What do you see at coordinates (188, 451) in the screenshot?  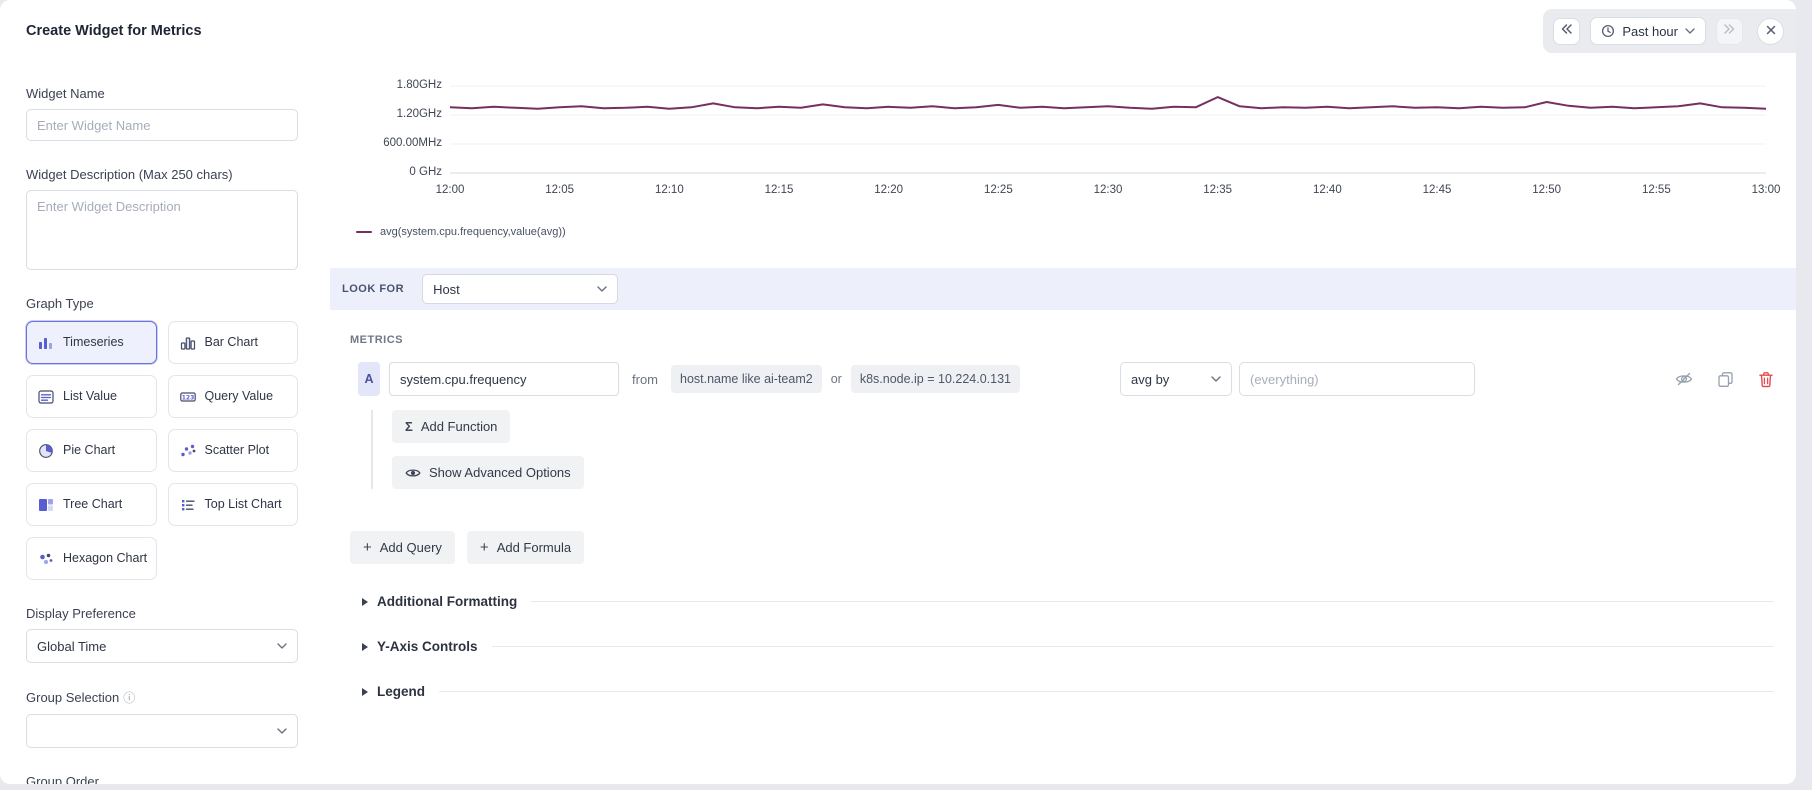 I see `scatter-plot-icon` at bounding box center [188, 451].